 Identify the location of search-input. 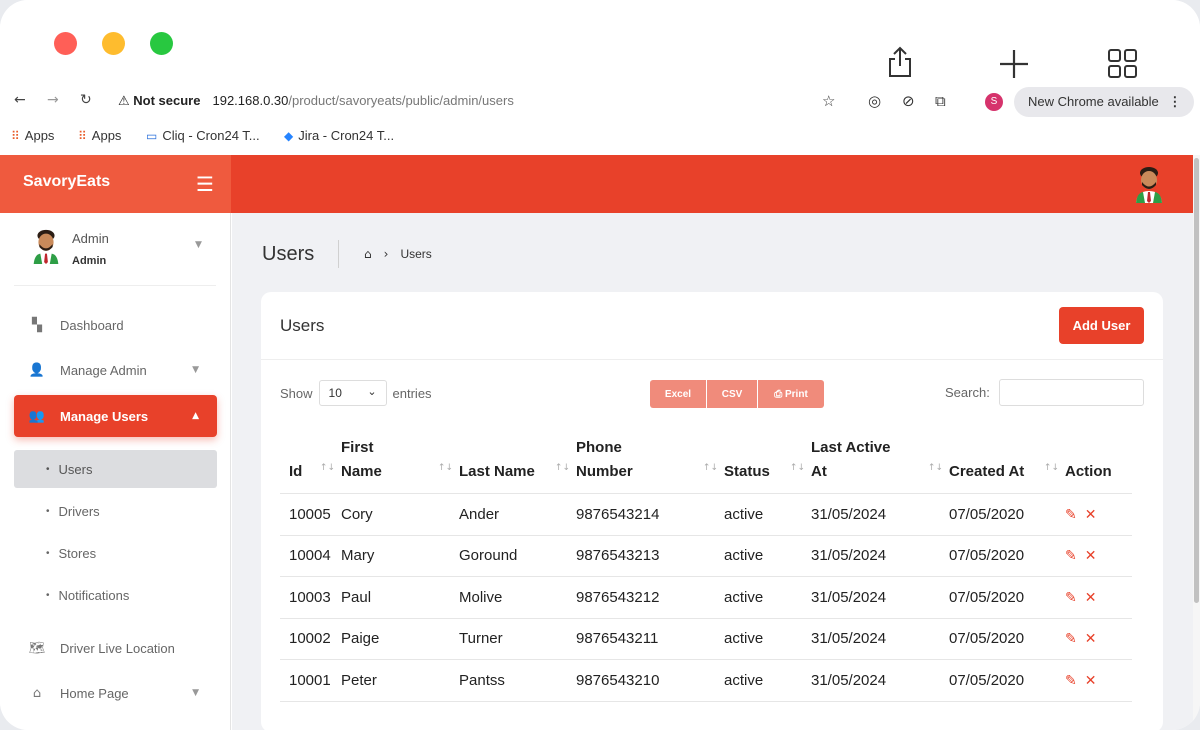
(1071, 392).